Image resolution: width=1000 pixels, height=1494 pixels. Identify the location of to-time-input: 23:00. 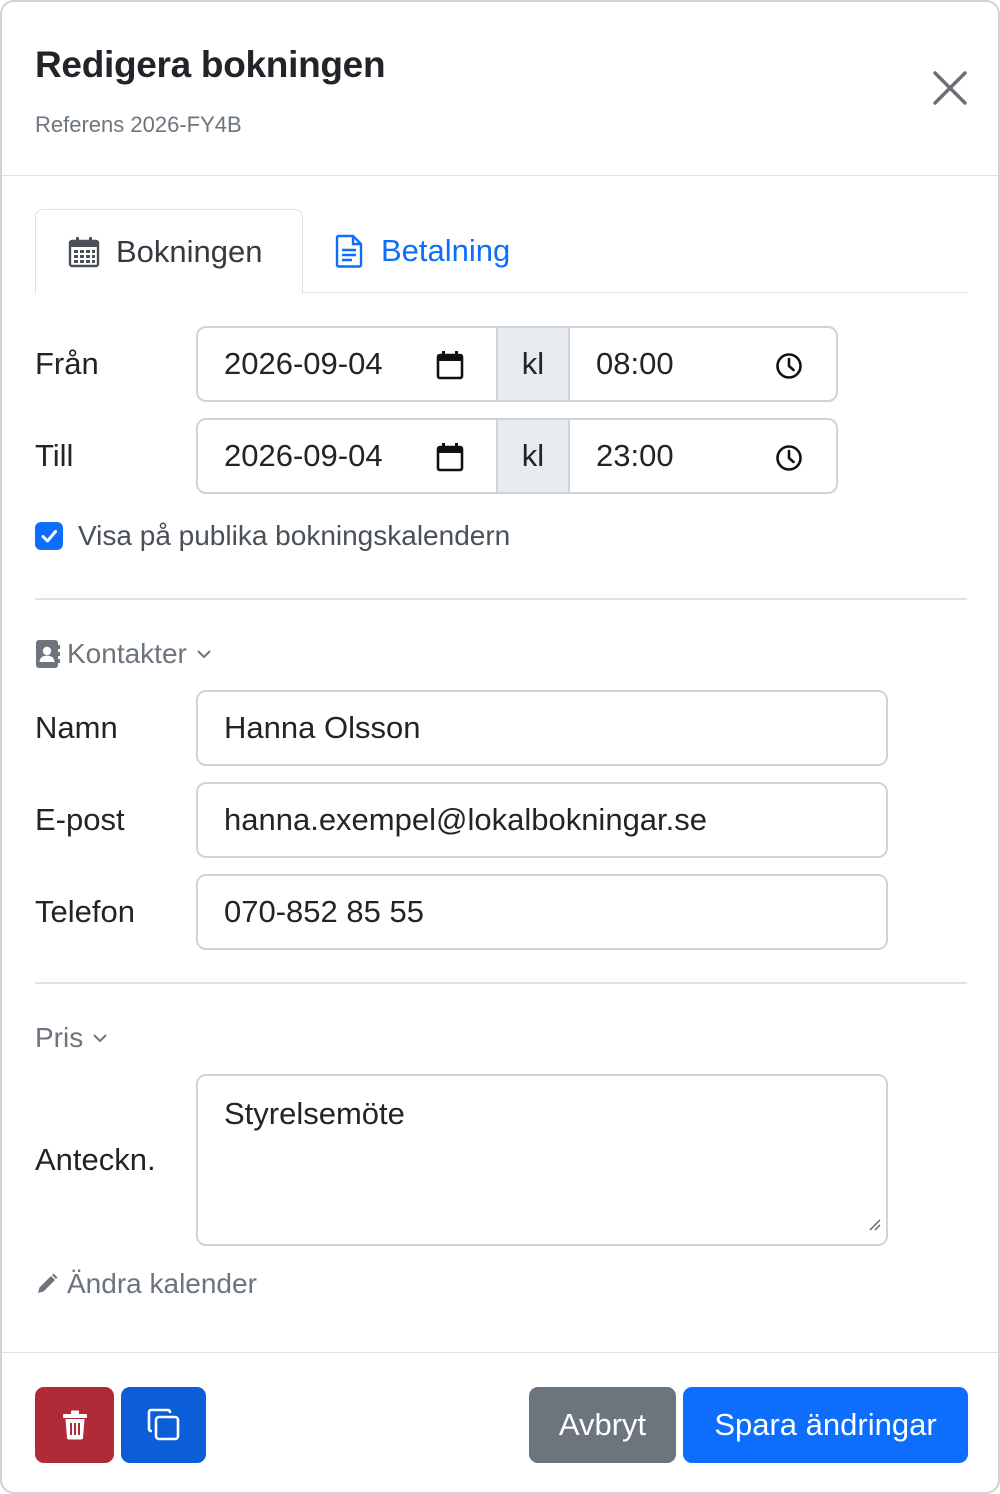
(703, 456).